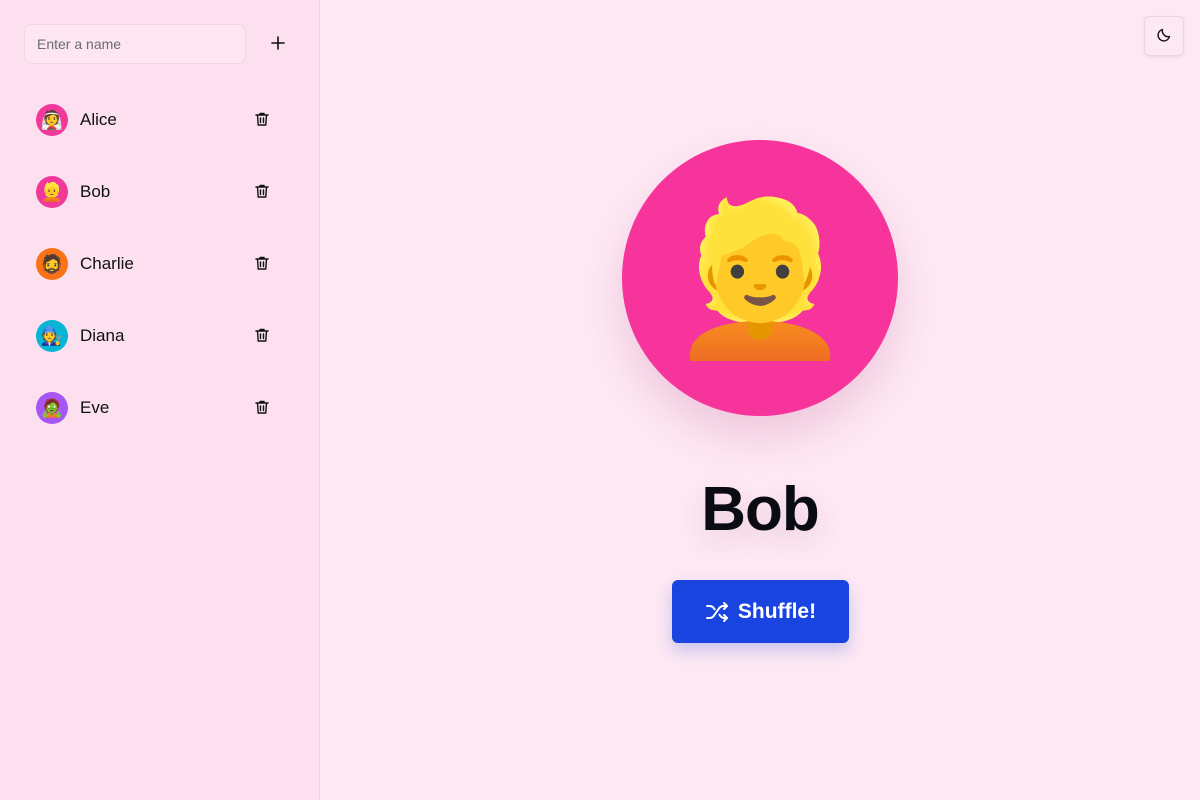 The height and width of the screenshot is (800, 1200). I want to click on plus-icon, so click(278, 44).